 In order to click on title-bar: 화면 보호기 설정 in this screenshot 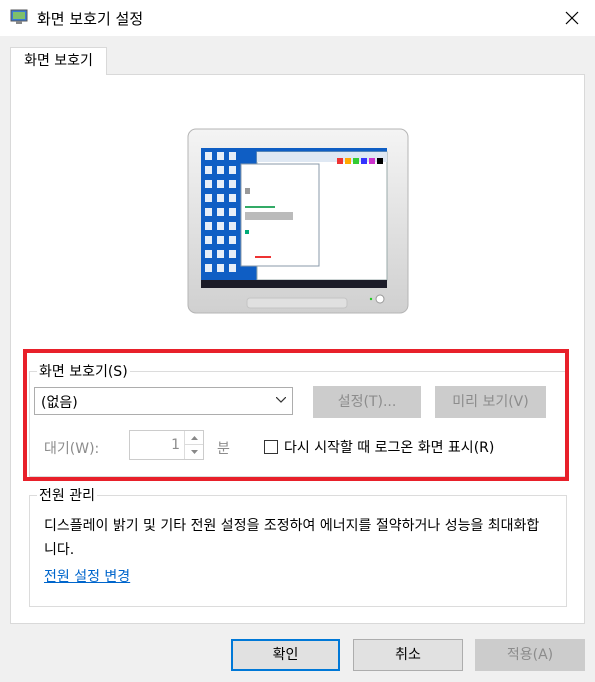, I will do `click(297, 18)`.